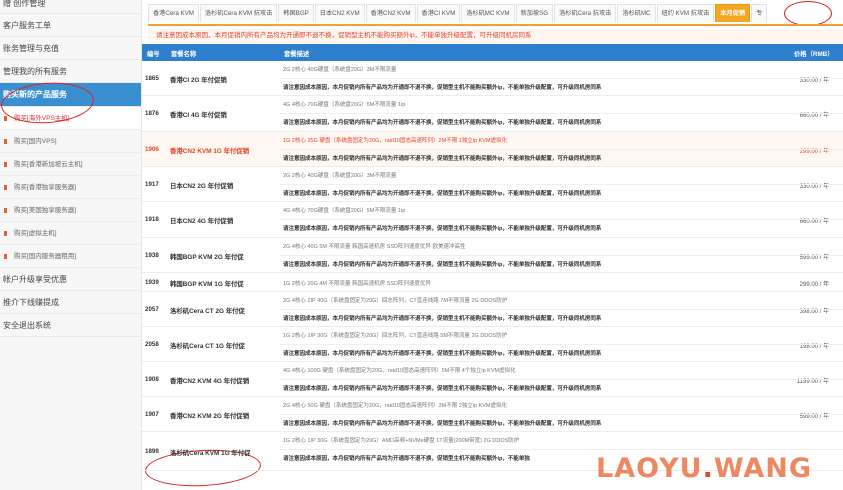 Image resolution: width=843 pixels, height=490 pixels. Describe the element at coordinates (152, 344) in the screenshot. I see `row-id: 2058` at that location.